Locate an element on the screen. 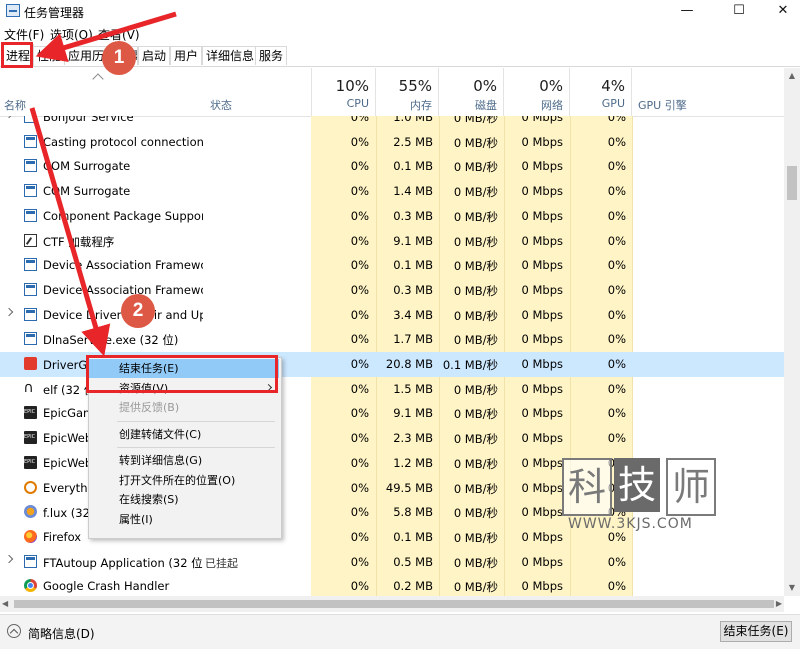 This screenshot has width=800, height=649. collapse-up-icon is located at coordinates (14, 631).